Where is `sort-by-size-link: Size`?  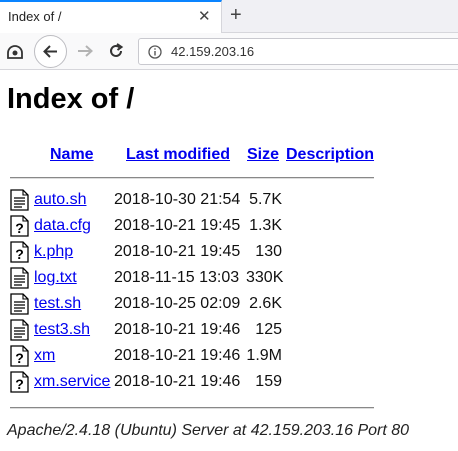
sort-by-size-link: Size is located at coordinates (263, 155).